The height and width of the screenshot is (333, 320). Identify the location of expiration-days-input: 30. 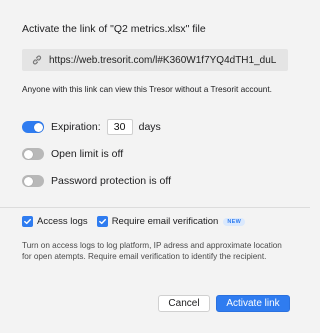
(119, 127).